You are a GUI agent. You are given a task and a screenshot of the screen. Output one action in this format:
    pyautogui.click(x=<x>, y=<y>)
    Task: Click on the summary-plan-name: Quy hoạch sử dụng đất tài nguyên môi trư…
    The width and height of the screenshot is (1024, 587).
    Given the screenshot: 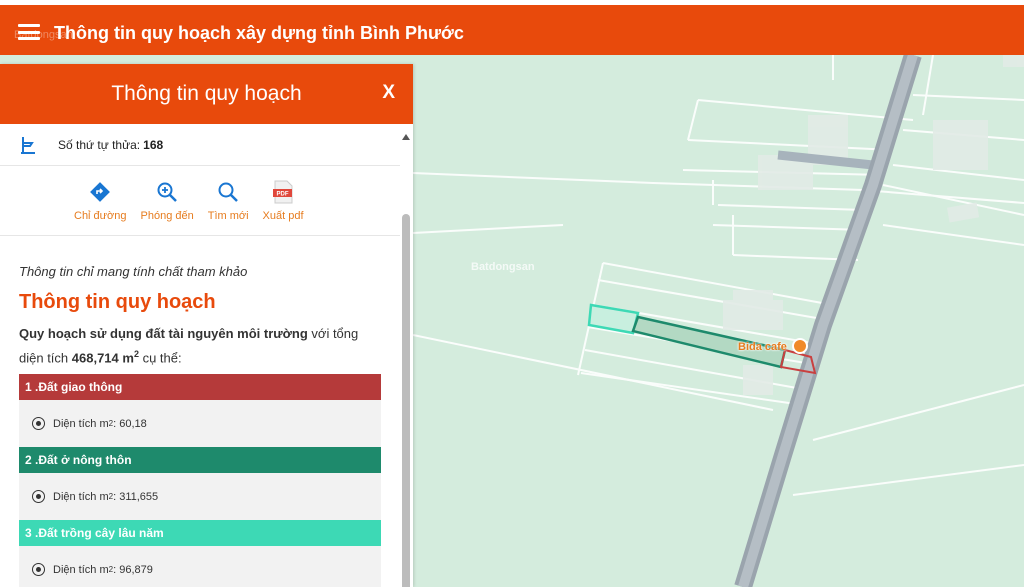 What is the action you would take?
    pyautogui.click(x=163, y=333)
    